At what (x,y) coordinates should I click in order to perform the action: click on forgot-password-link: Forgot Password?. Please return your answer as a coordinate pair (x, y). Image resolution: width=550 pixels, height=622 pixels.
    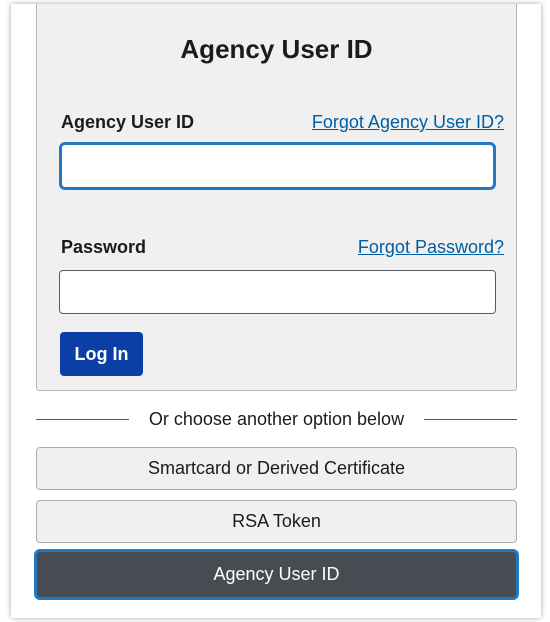
    Looking at the image, I should click on (431, 247).